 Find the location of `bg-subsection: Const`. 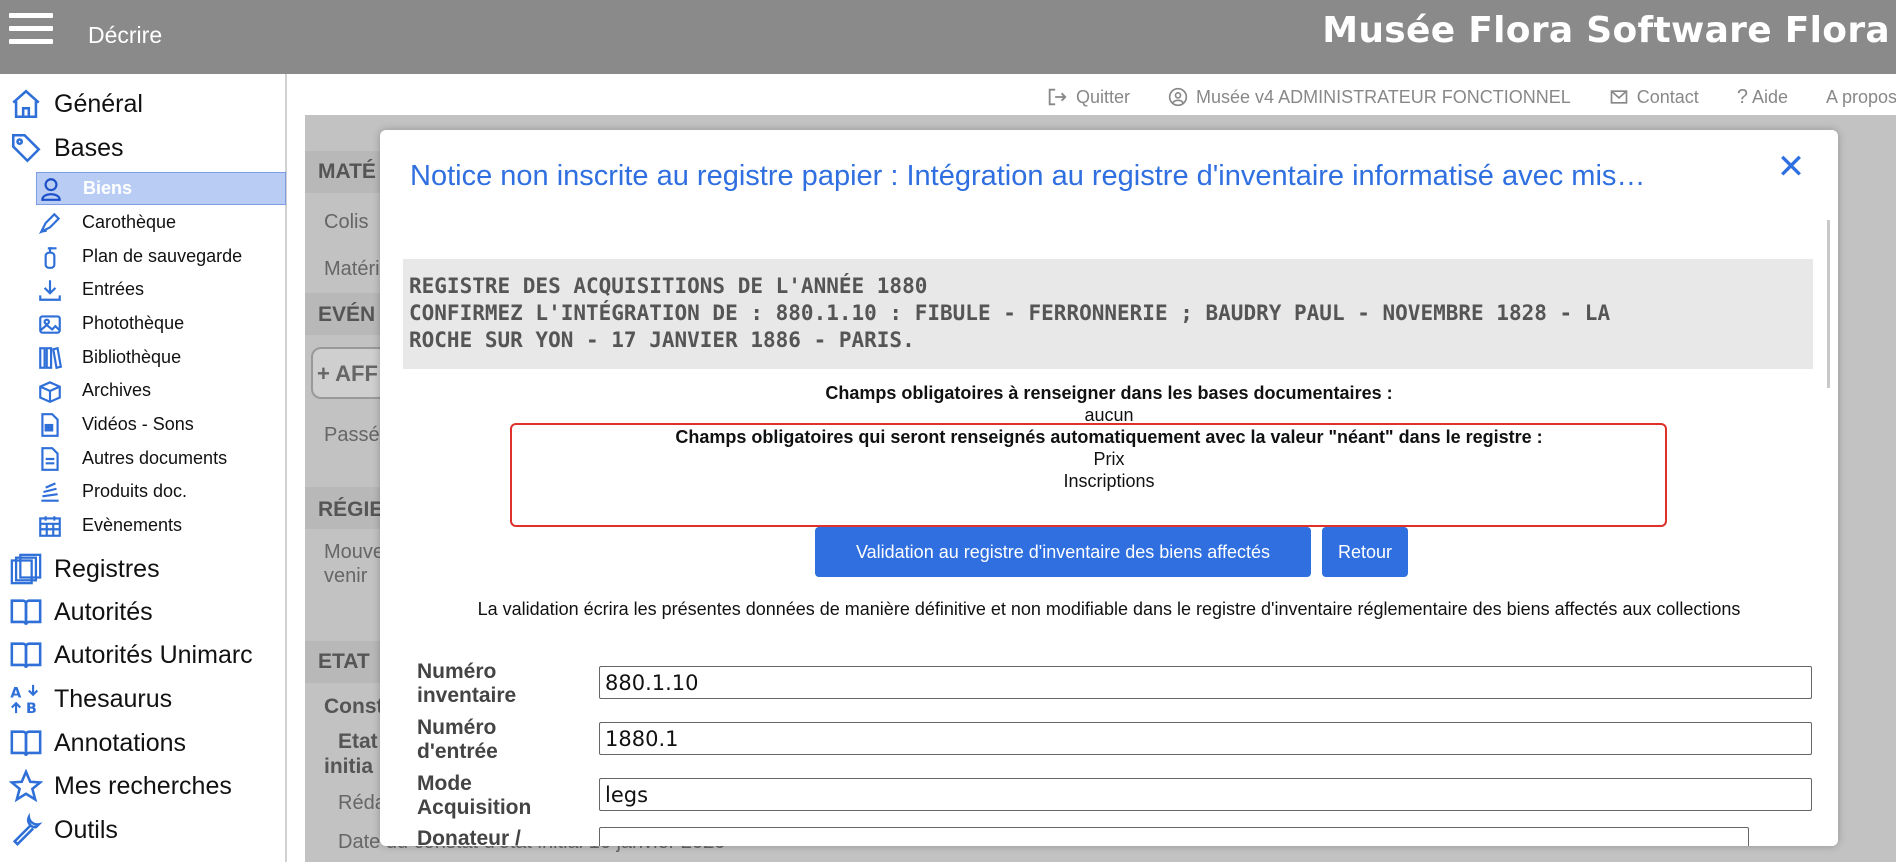

bg-subsection: Const is located at coordinates (354, 706).